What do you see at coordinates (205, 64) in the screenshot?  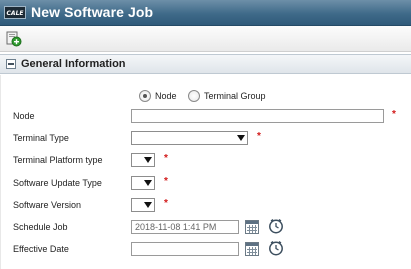 I see `section-general-information: General Information` at bounding box center [205, 64].